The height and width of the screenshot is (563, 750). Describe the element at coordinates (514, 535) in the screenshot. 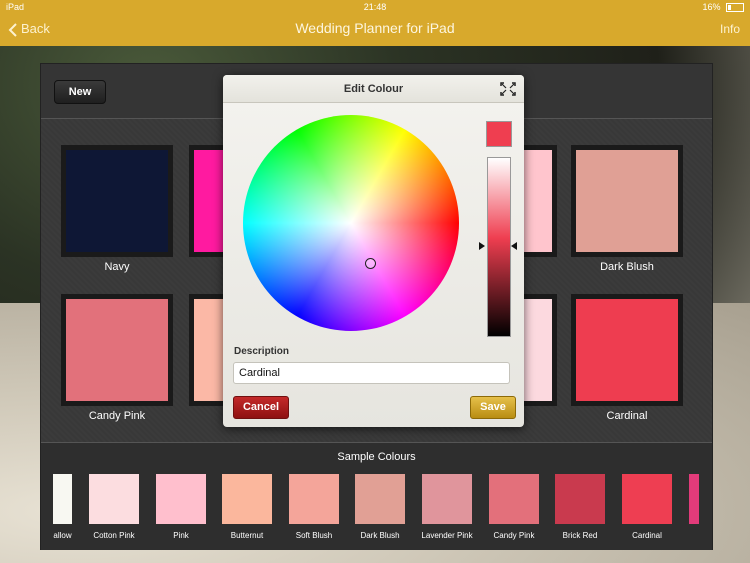

I see `sample-colour-label: Candy Pink` at that location.